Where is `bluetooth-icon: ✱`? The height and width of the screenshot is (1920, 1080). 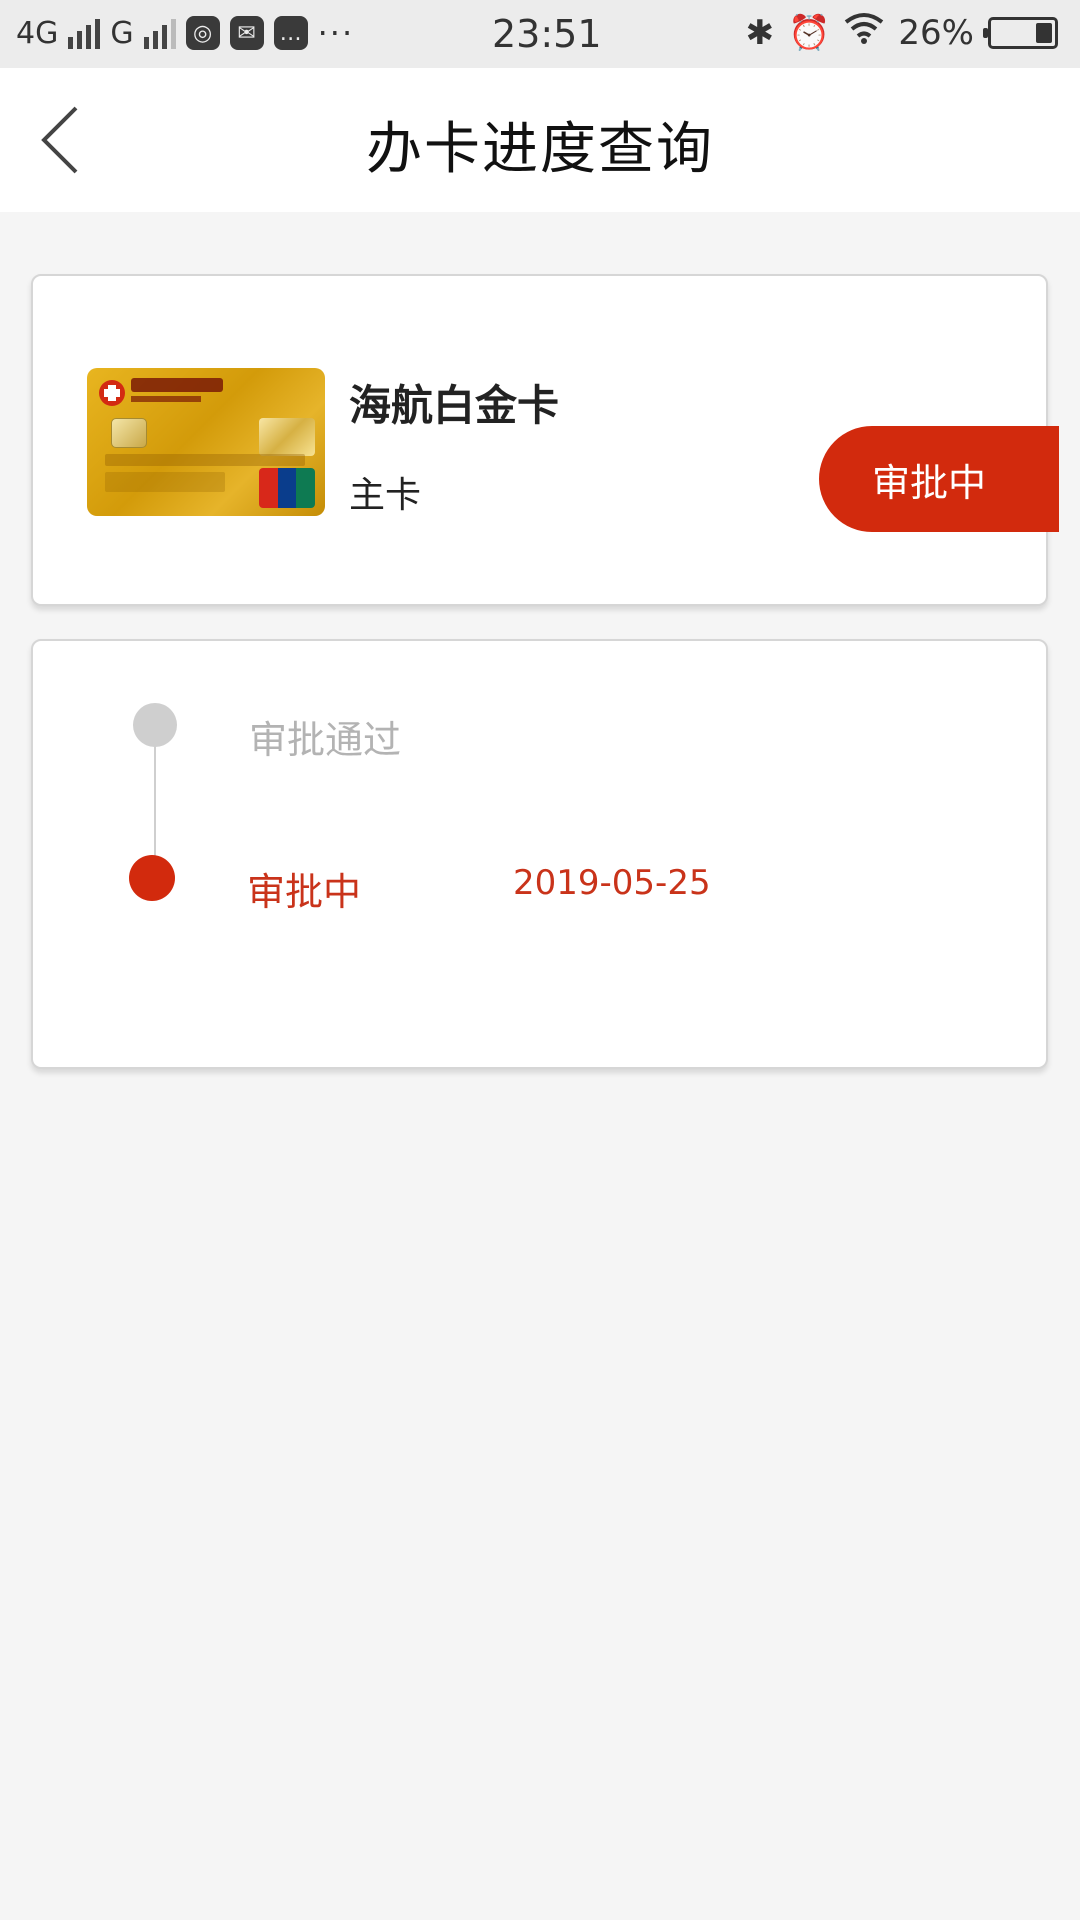
bluetooth-icon: ✱ is located at coordinates (760, 32).